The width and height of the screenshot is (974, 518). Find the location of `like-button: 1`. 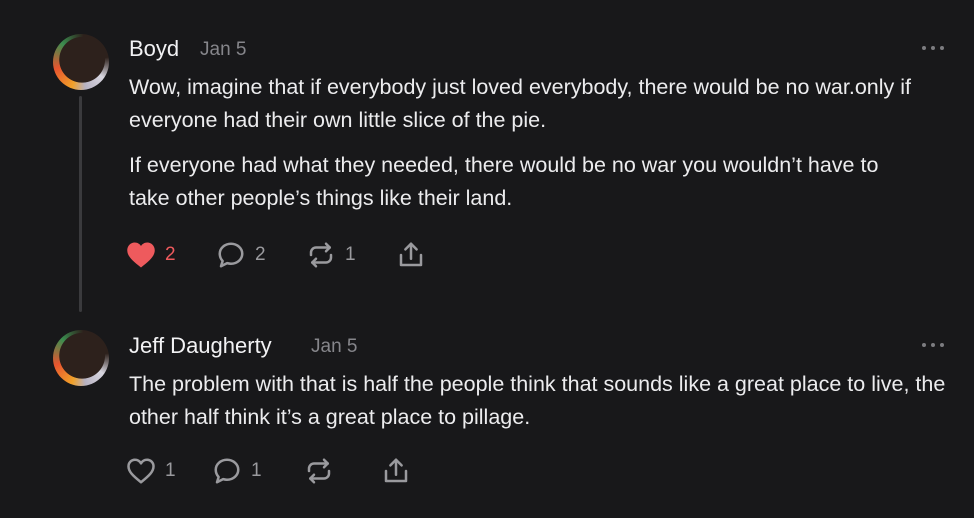

like-button: 1 is located at coordinates (151, 471).